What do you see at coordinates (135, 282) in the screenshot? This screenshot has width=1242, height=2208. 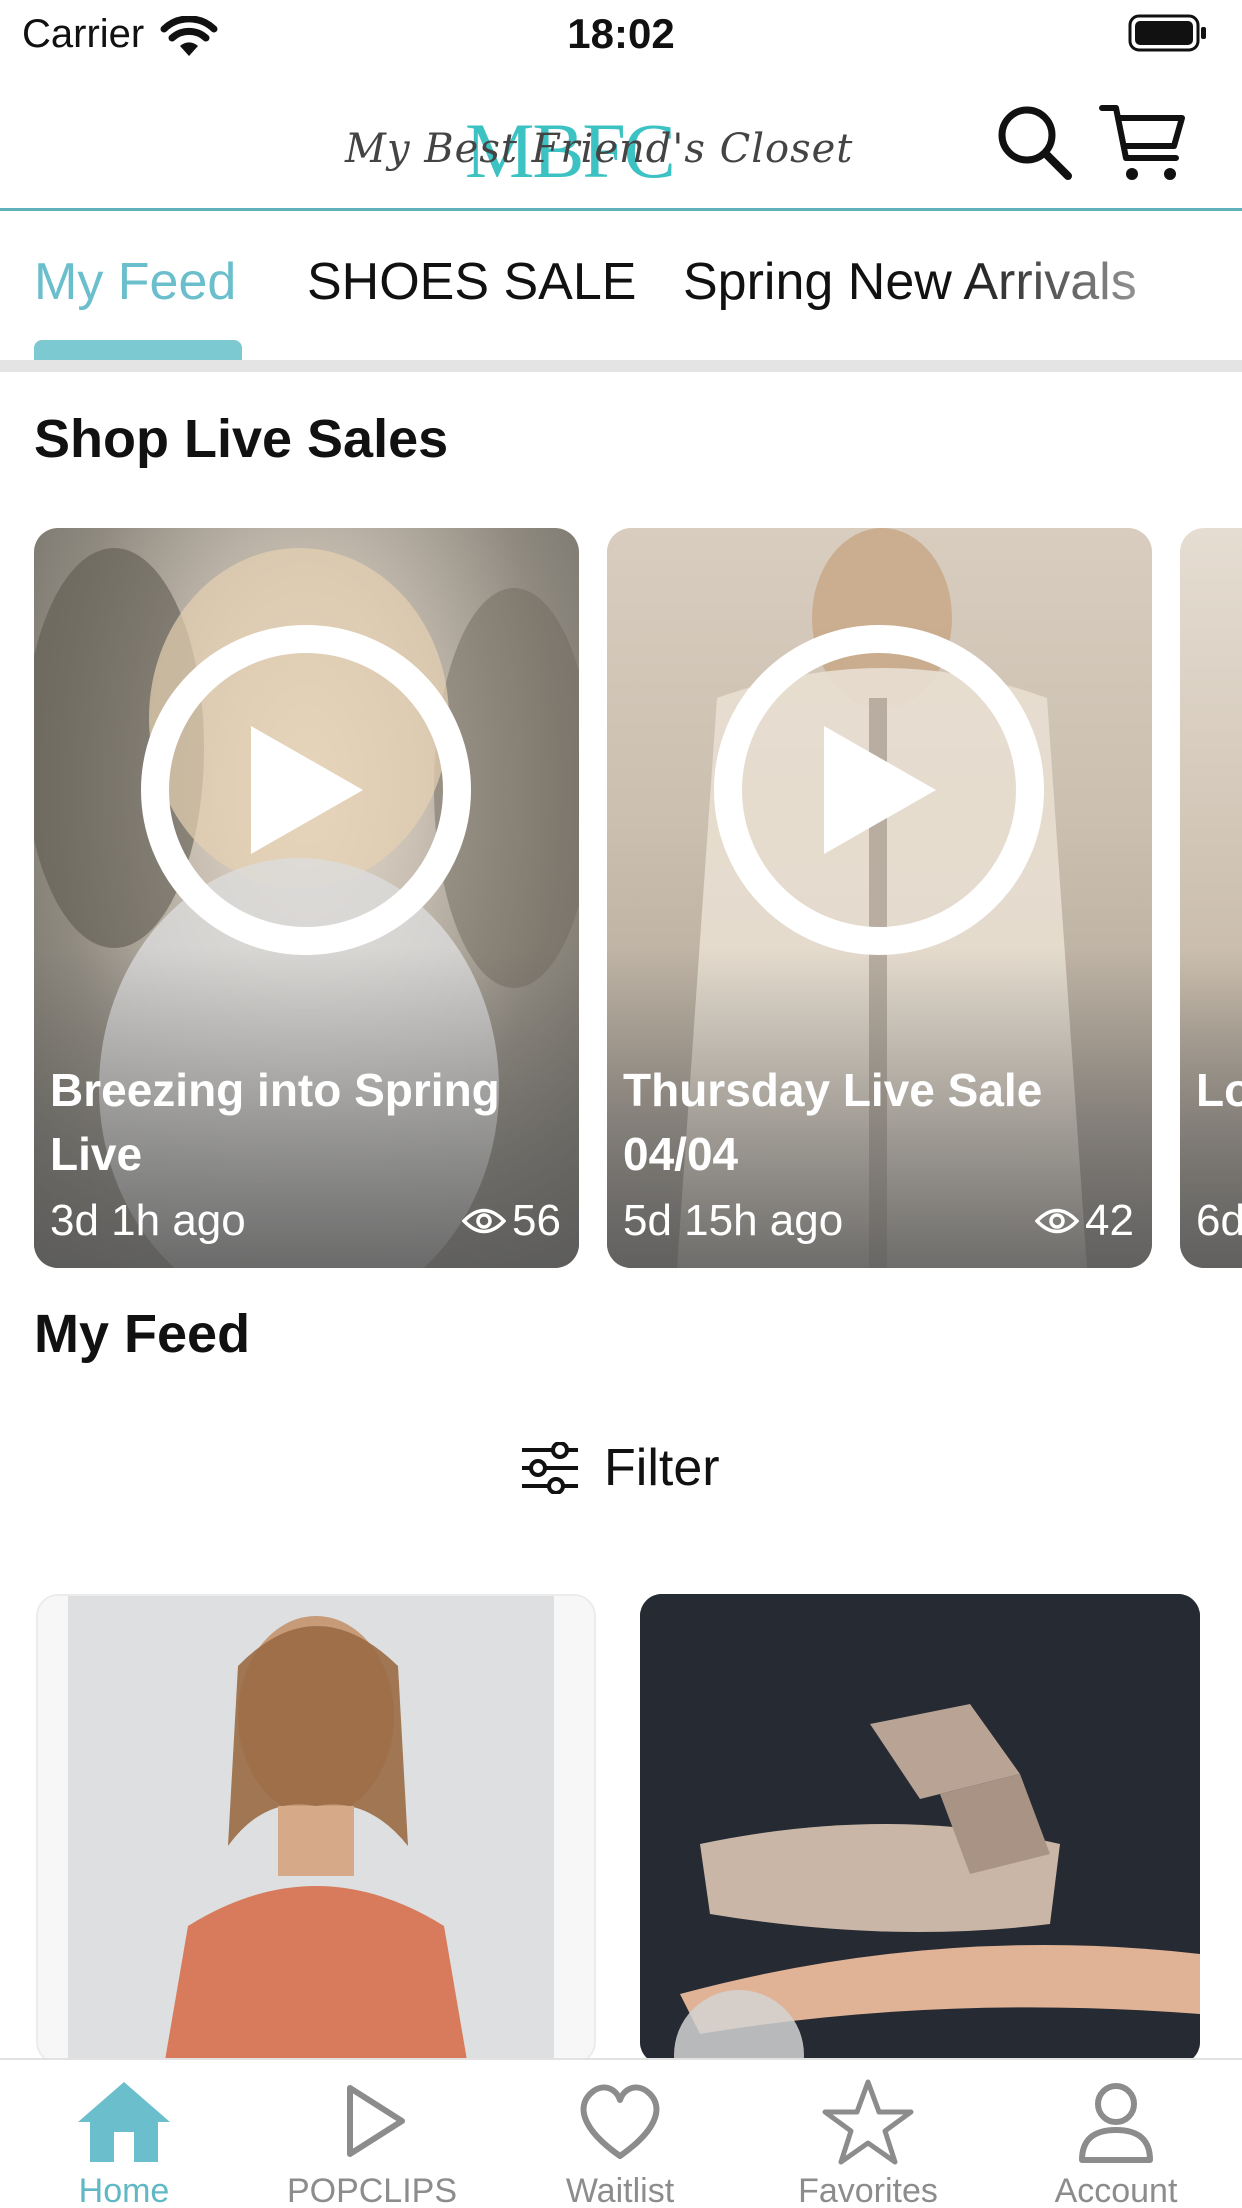 I see `tab-my-feed: My Feed` at bounding box center [135, 282].